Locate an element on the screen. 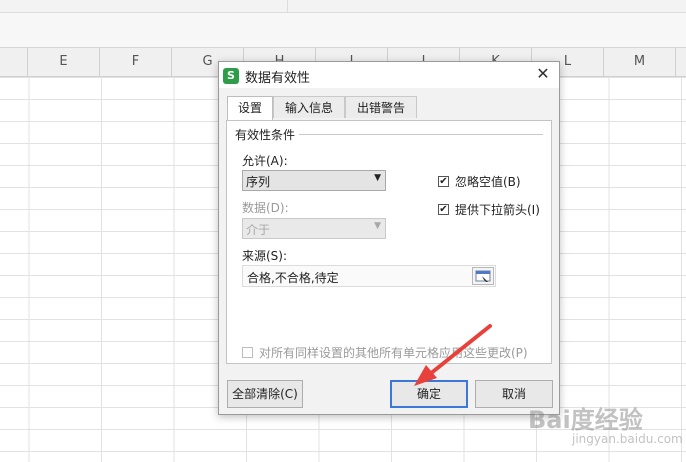 This screenshot has width=686, height=462. watermark-sub: jingyan.baidu.com is located at coordinates (627, 439).